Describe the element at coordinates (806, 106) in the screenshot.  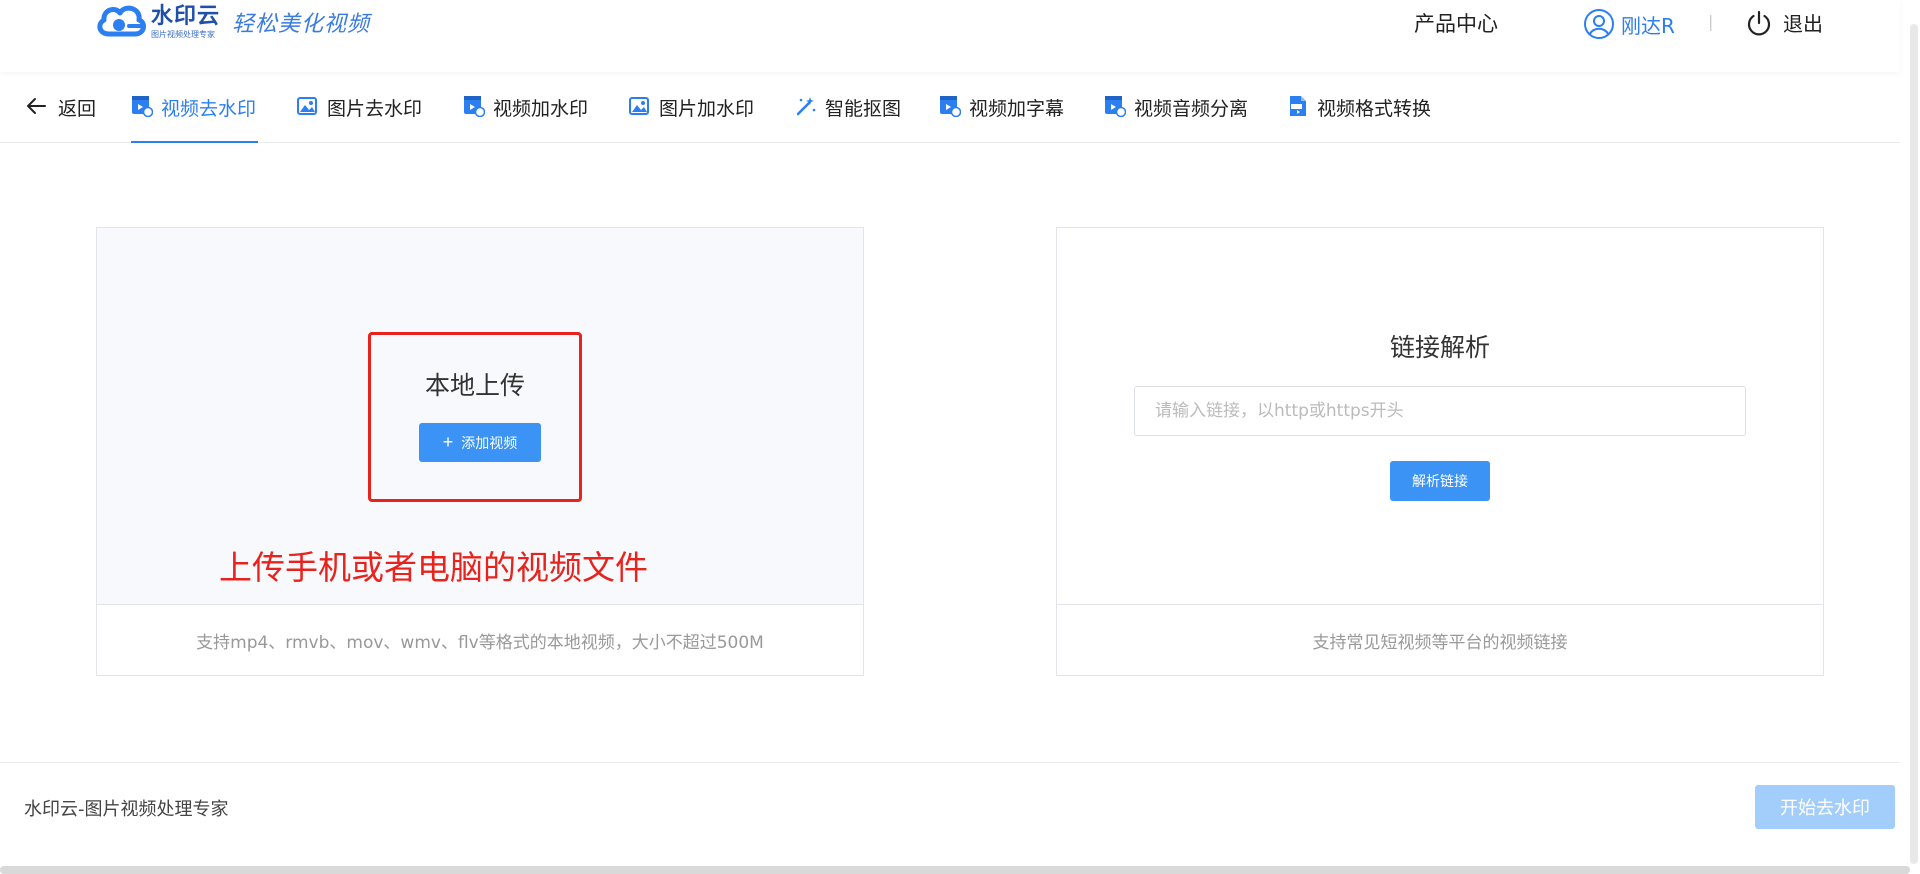
I see `magic-wand-icon` at that location.